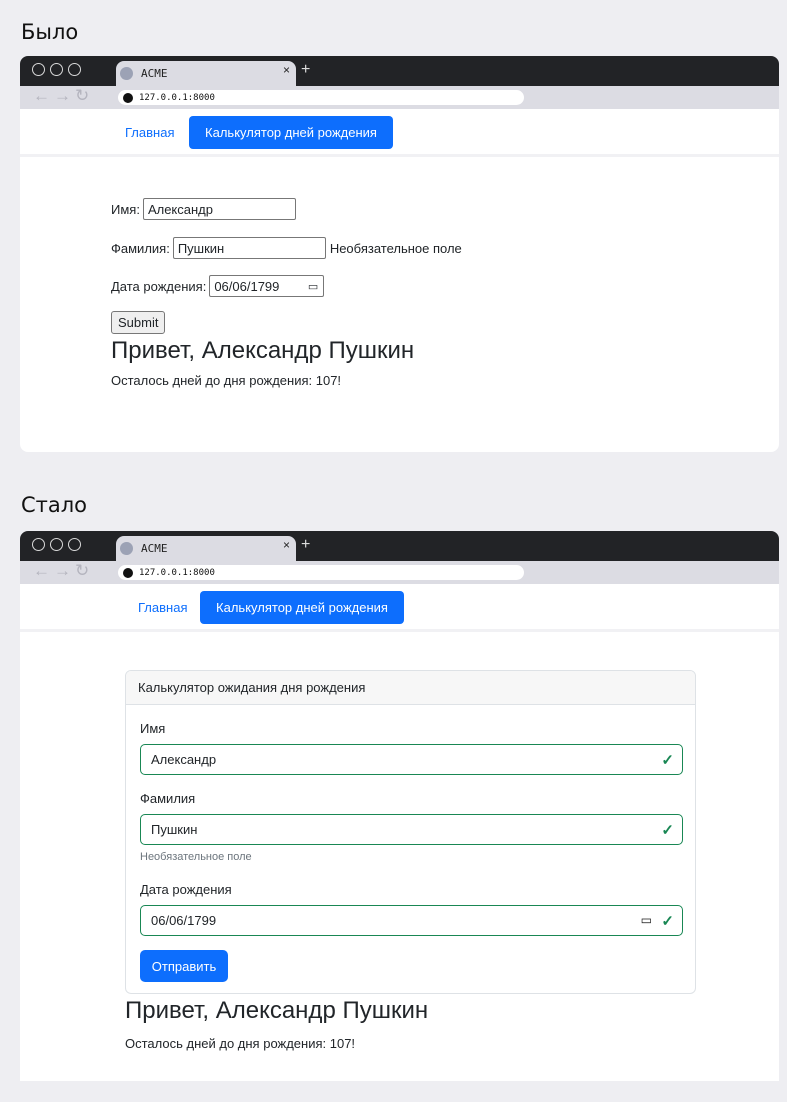  Describe the element at coordinates (138, 322) in the screenshot. I see `submit-button: Submit` at that location.